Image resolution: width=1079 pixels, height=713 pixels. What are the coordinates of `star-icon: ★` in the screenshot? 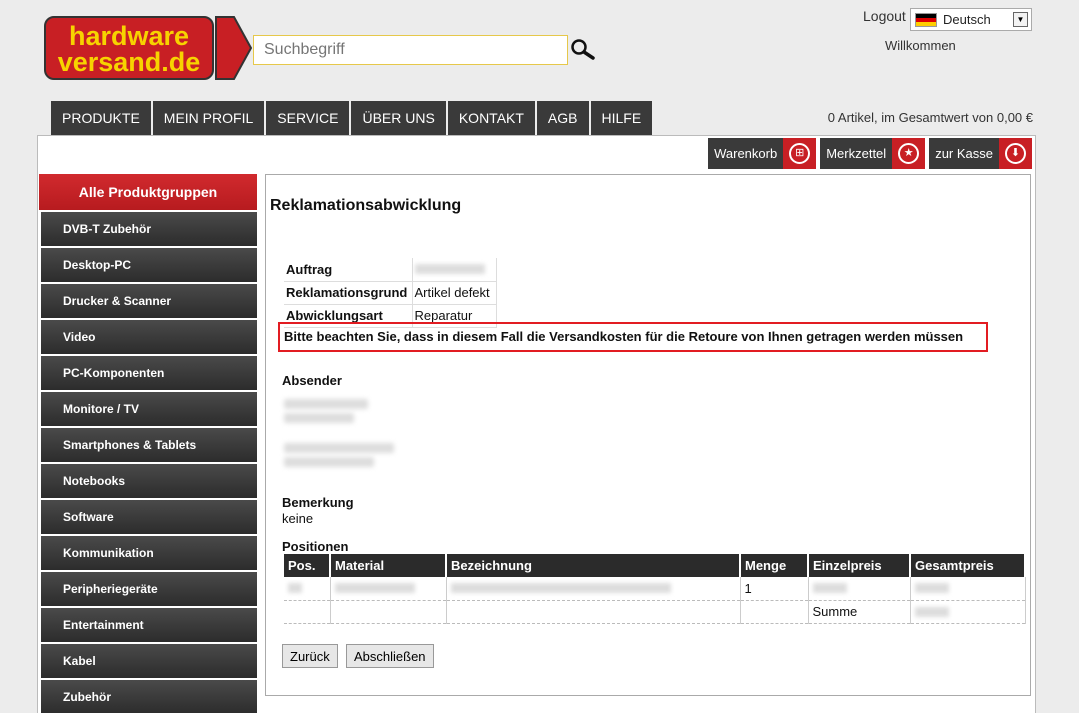 It's located at (909, 153).